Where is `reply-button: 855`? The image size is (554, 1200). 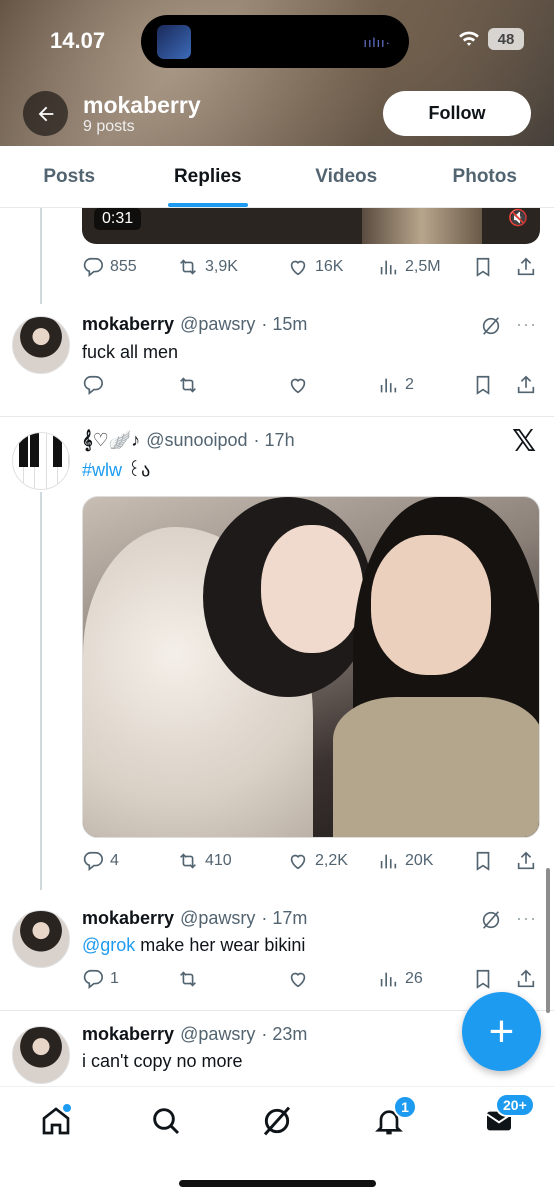
reply-button: 855 is located at coordinates (129, 267).